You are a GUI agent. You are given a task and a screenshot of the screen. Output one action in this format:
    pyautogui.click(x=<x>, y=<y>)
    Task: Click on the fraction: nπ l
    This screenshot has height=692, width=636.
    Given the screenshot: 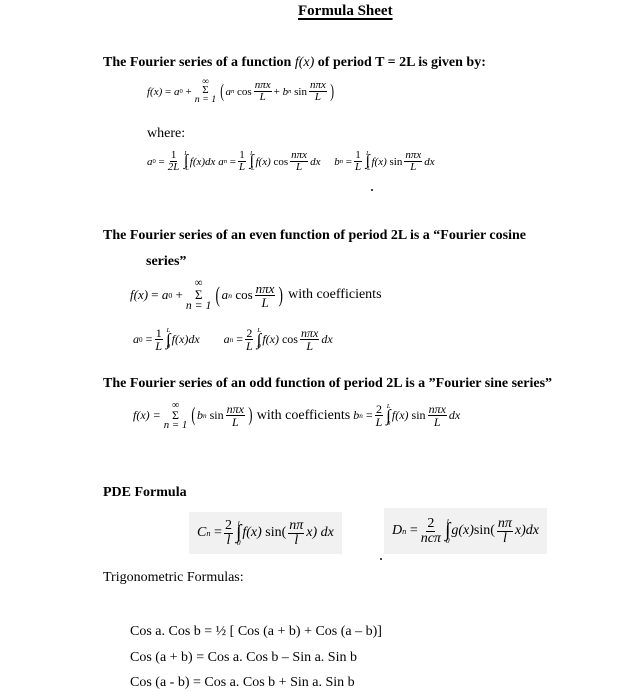 What is the action you would take?
    pyautogui.click(x=296, y=532)
    